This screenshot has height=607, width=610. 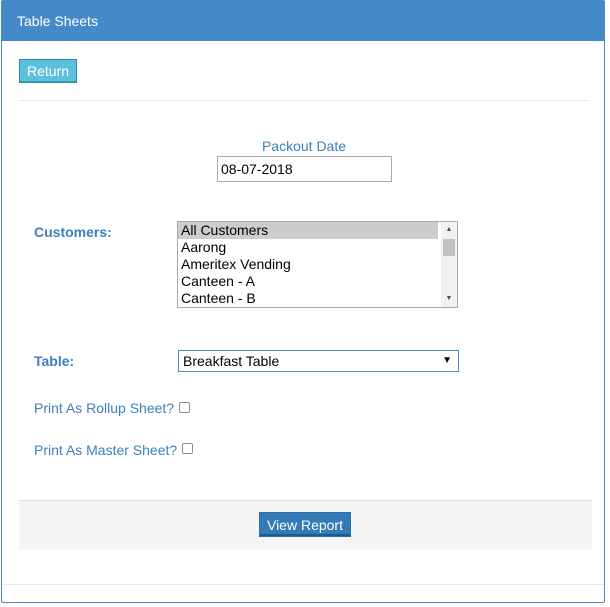 What do you see at coordinates (308, 298) in the screenshot?
I see `list-item-canteen-b: Canteen - B` at bounding box center [308, 298].